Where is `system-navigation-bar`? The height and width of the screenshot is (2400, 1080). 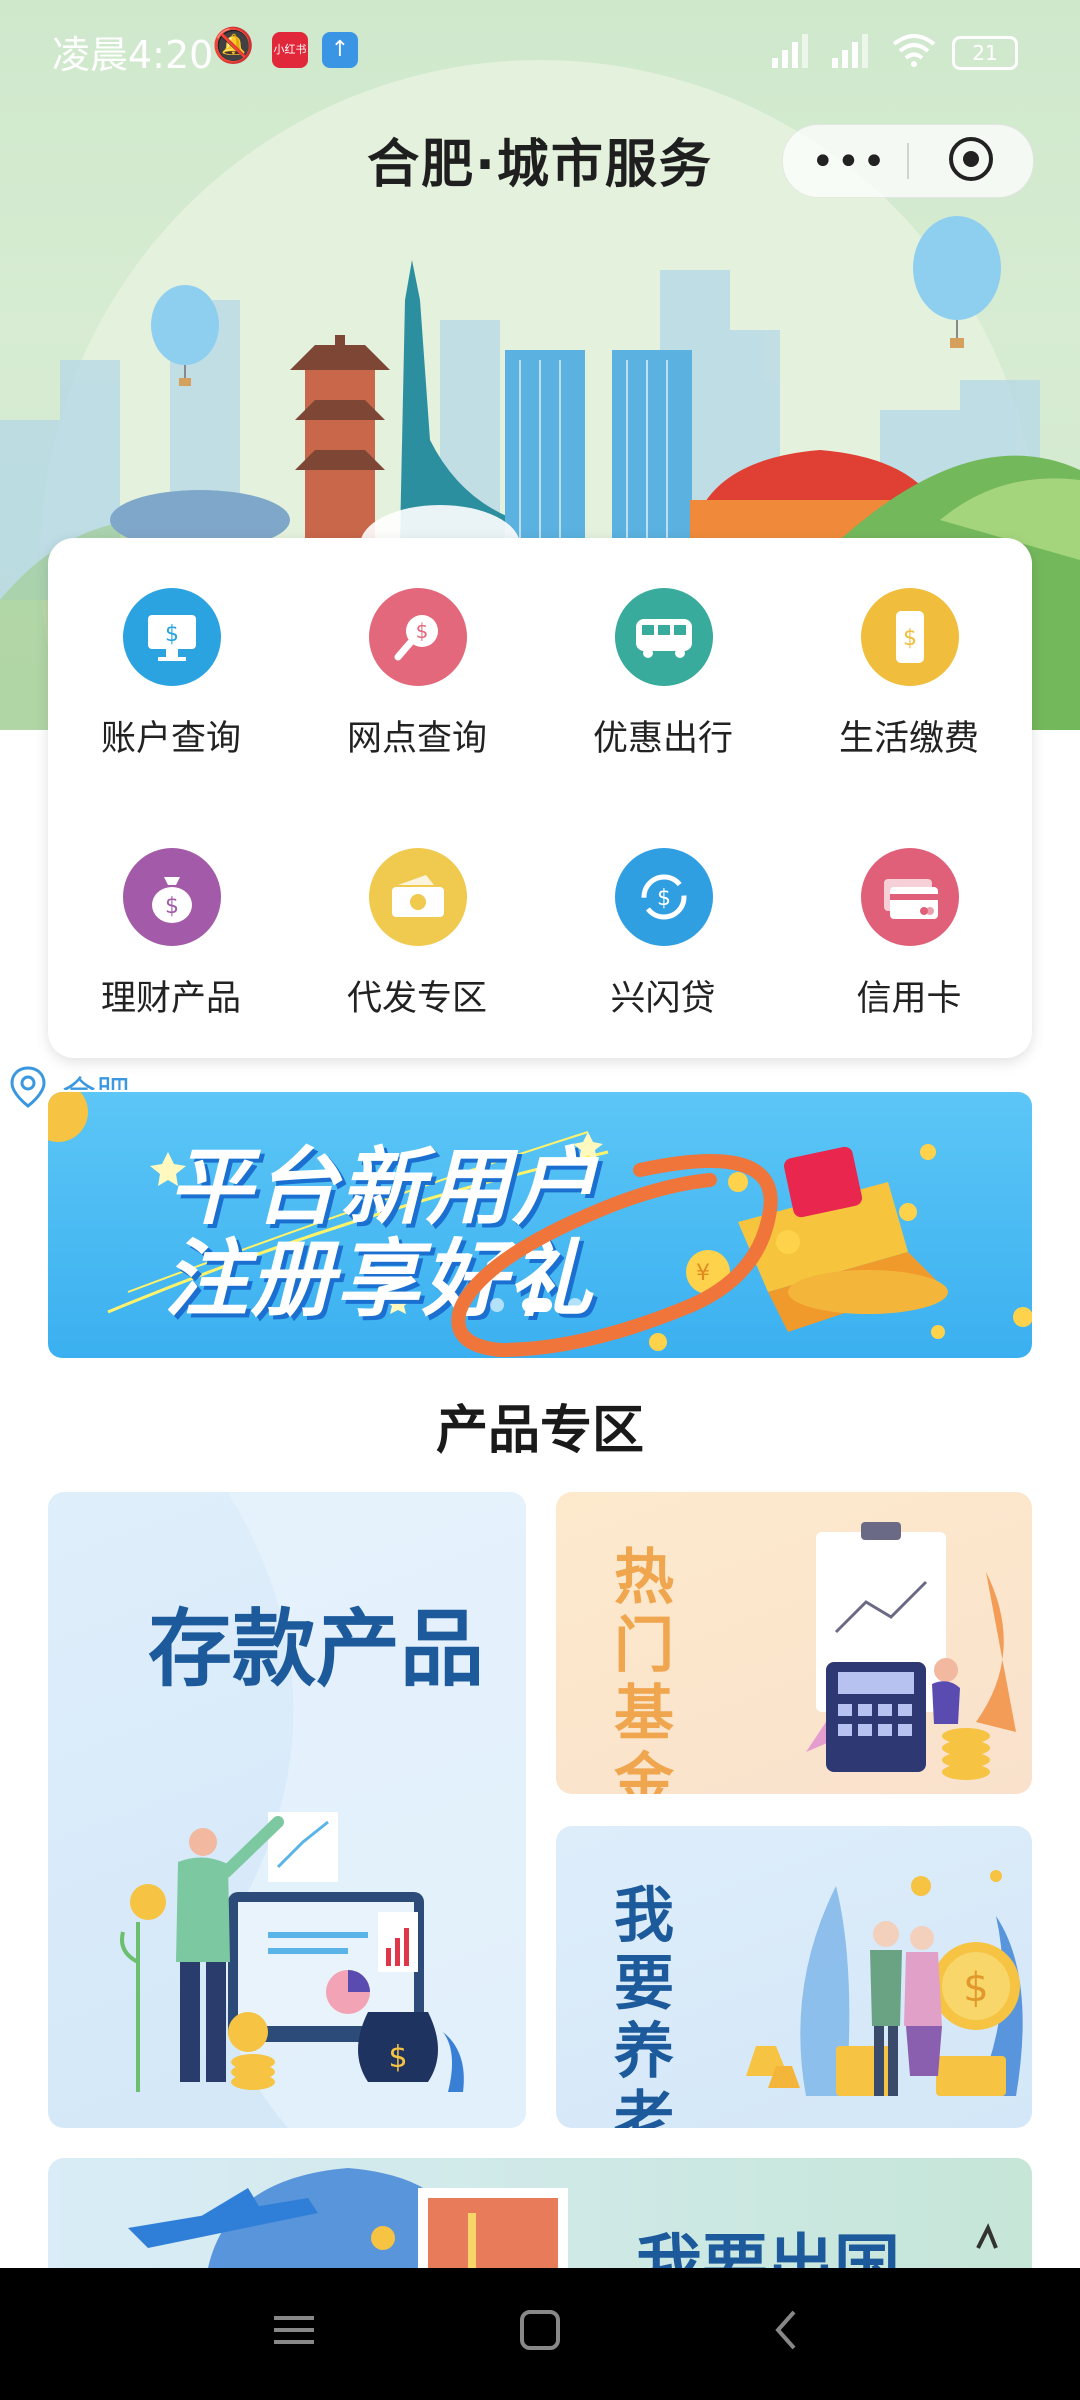 system-navigation-bar is located at coordinates (540, 2334).